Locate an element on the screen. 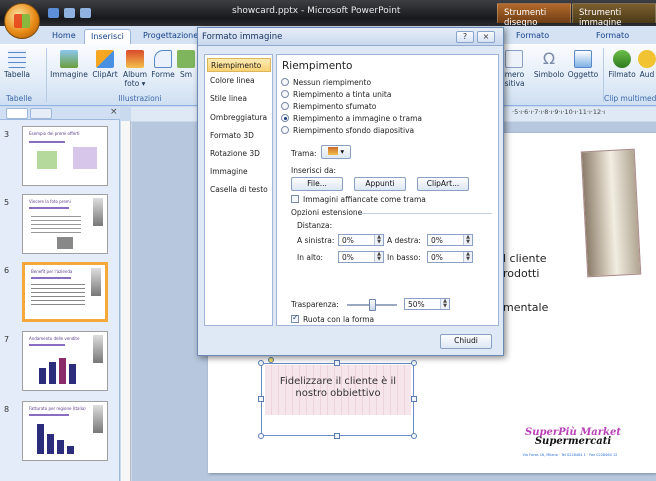 This screenshot has width=656, height=481. redo-icon is located at coordinates (85, 13).